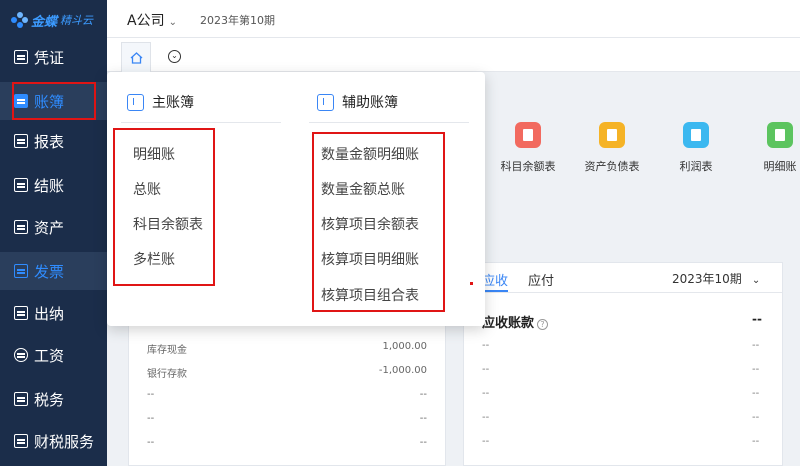 The image size is (800, 466). Describe the element at coordinates (21, 355) in the screenshot. I see `yen-icon` at that location.